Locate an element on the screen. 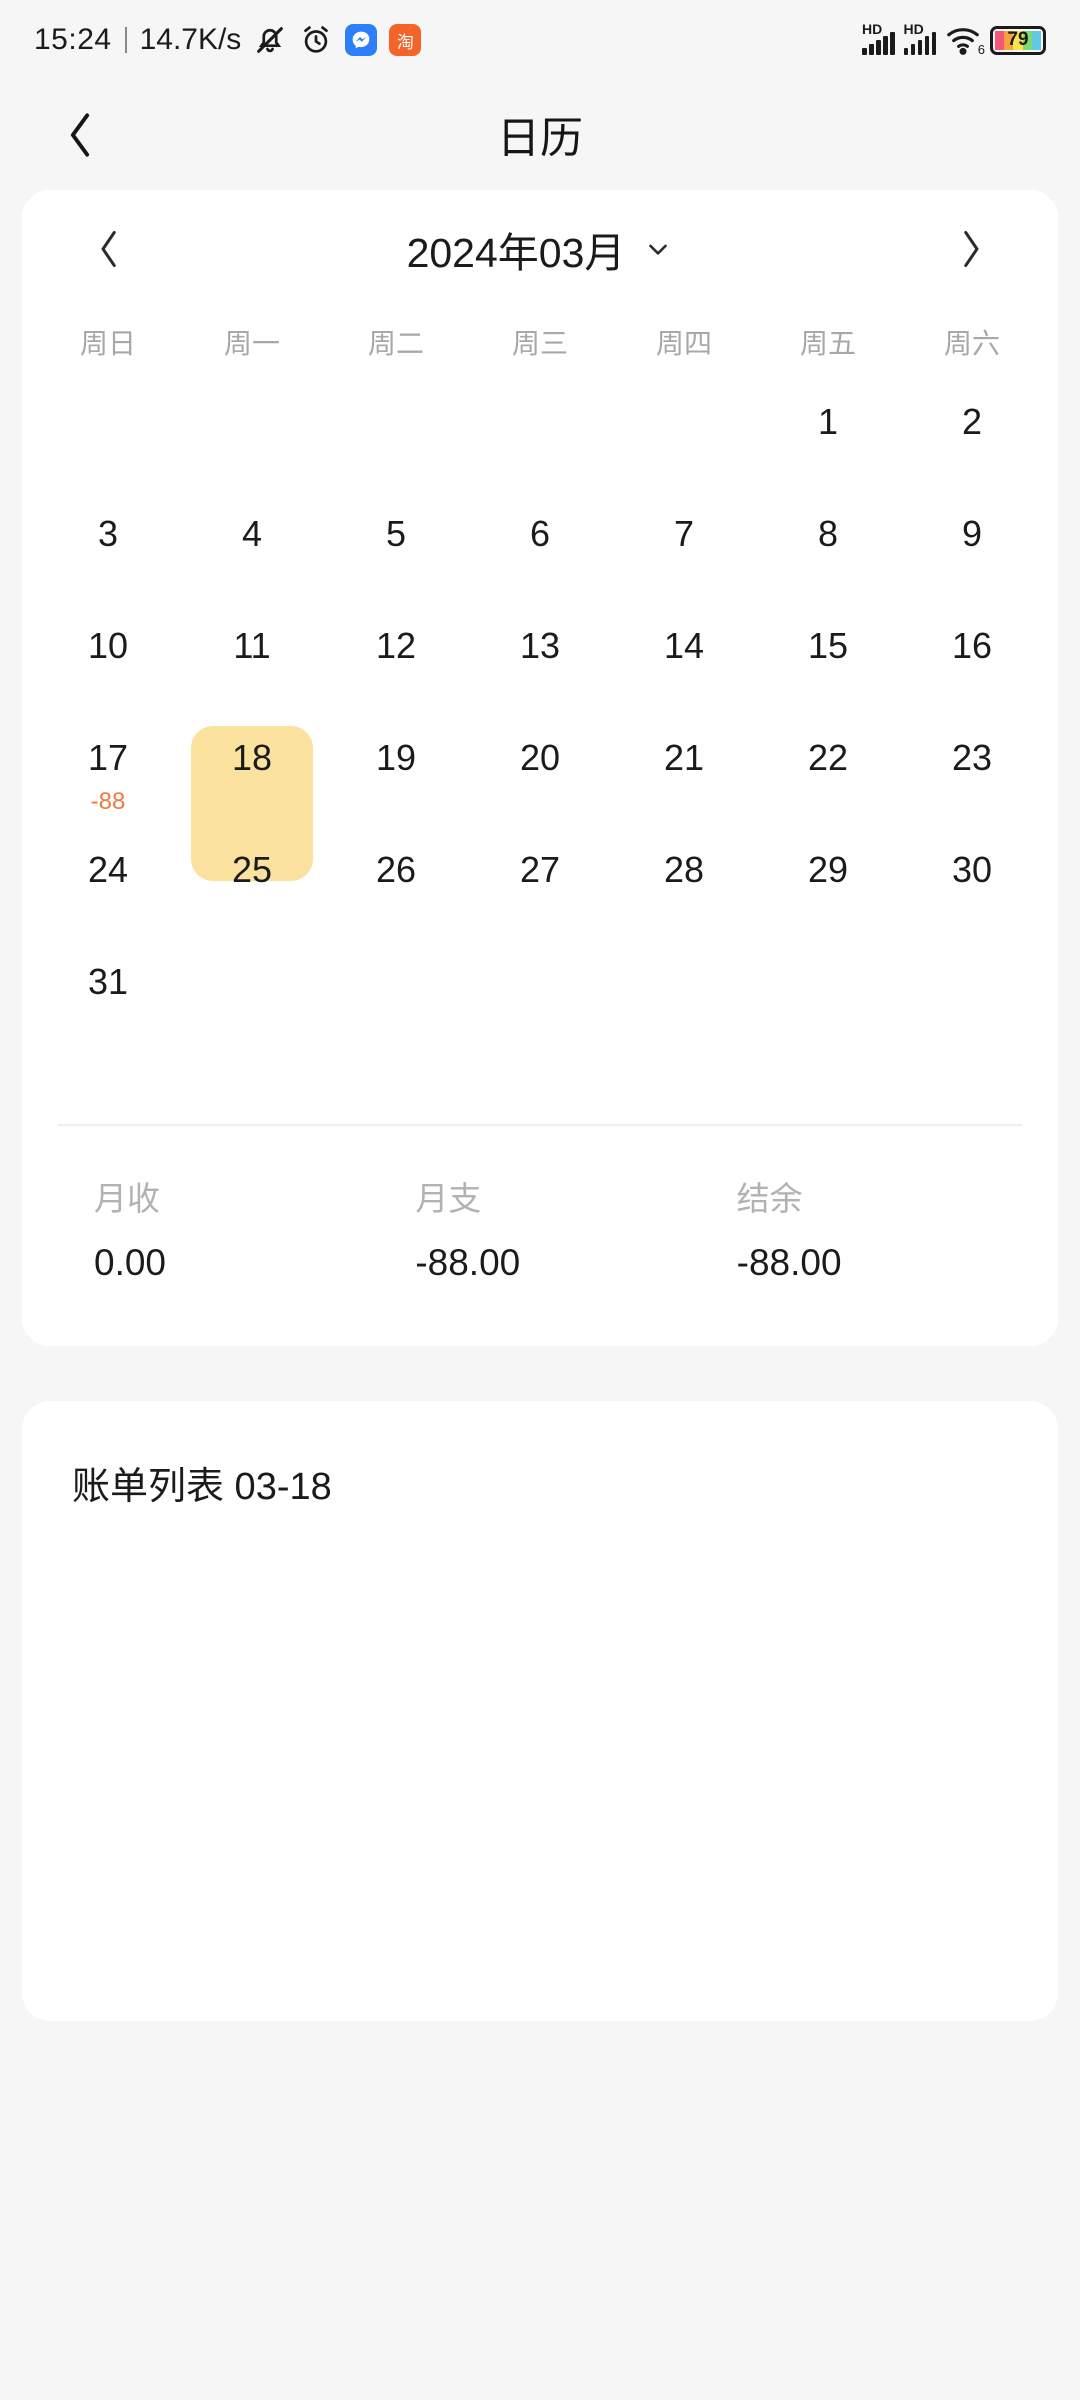  chevron-left-icon is located at coordinates (108, 249).